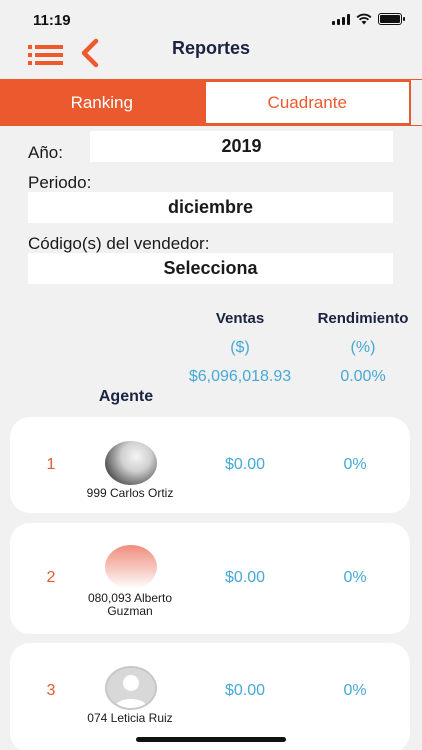  Describe the element at coordinates (210, 268) in the screenshot. I see `seller-code-field: Selecciona` at that location.